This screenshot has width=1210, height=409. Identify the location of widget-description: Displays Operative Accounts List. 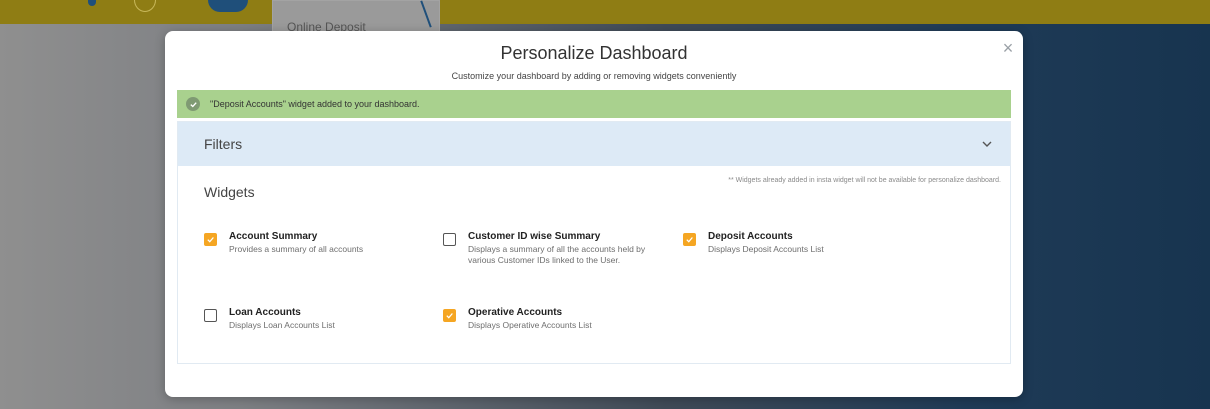
(530, 325).